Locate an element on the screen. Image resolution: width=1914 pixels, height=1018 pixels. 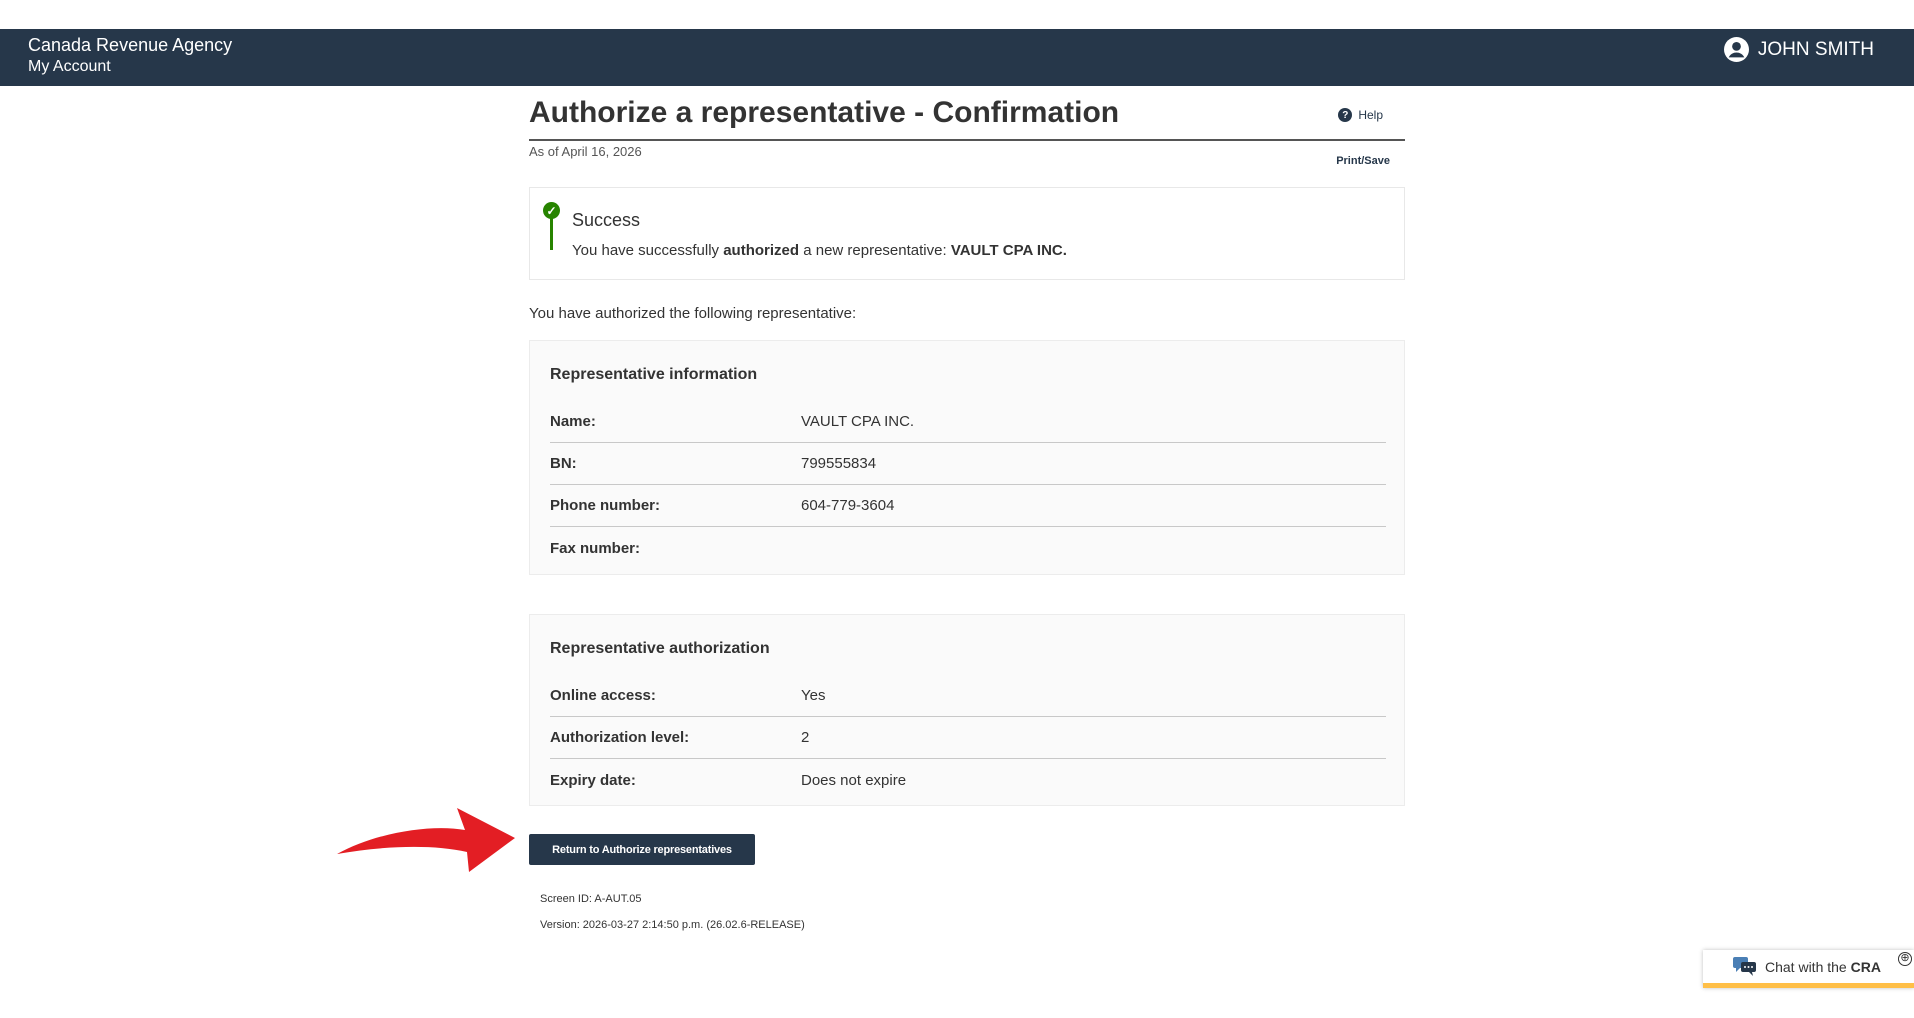
alert-message-text: You have successfully is located at coordinates (648, 250).